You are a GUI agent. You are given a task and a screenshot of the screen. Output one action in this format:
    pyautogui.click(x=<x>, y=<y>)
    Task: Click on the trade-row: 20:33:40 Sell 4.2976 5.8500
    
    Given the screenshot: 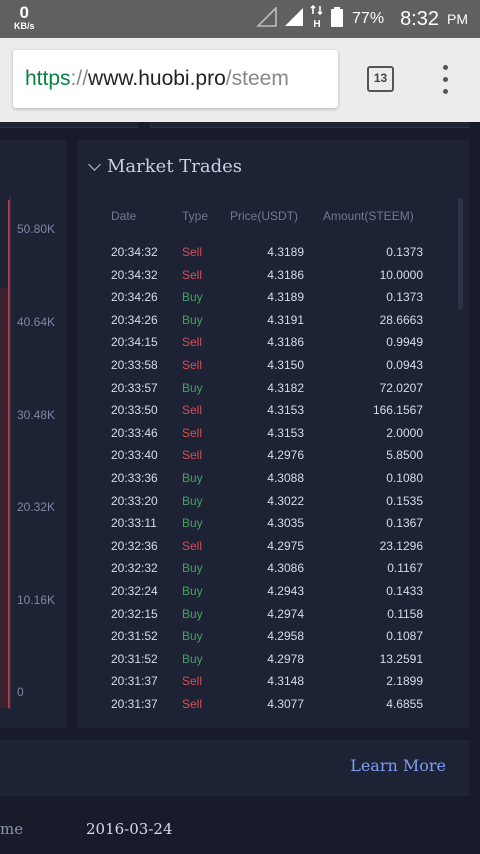 What is the action you would take?
    pyautogui.click(x=273, y=455)
    